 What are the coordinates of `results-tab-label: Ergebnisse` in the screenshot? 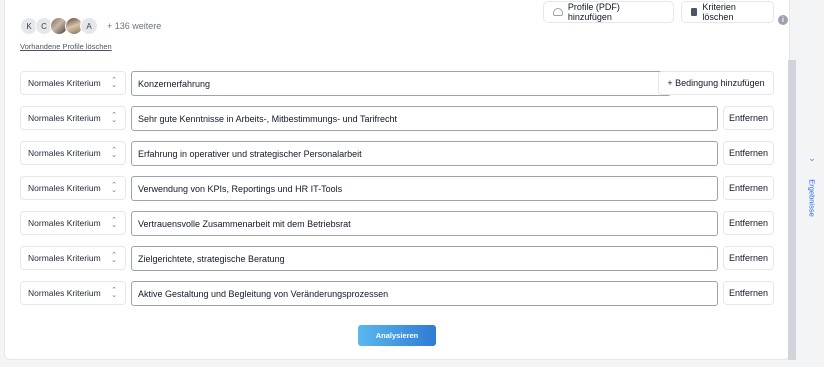 It's located at (812, 198).